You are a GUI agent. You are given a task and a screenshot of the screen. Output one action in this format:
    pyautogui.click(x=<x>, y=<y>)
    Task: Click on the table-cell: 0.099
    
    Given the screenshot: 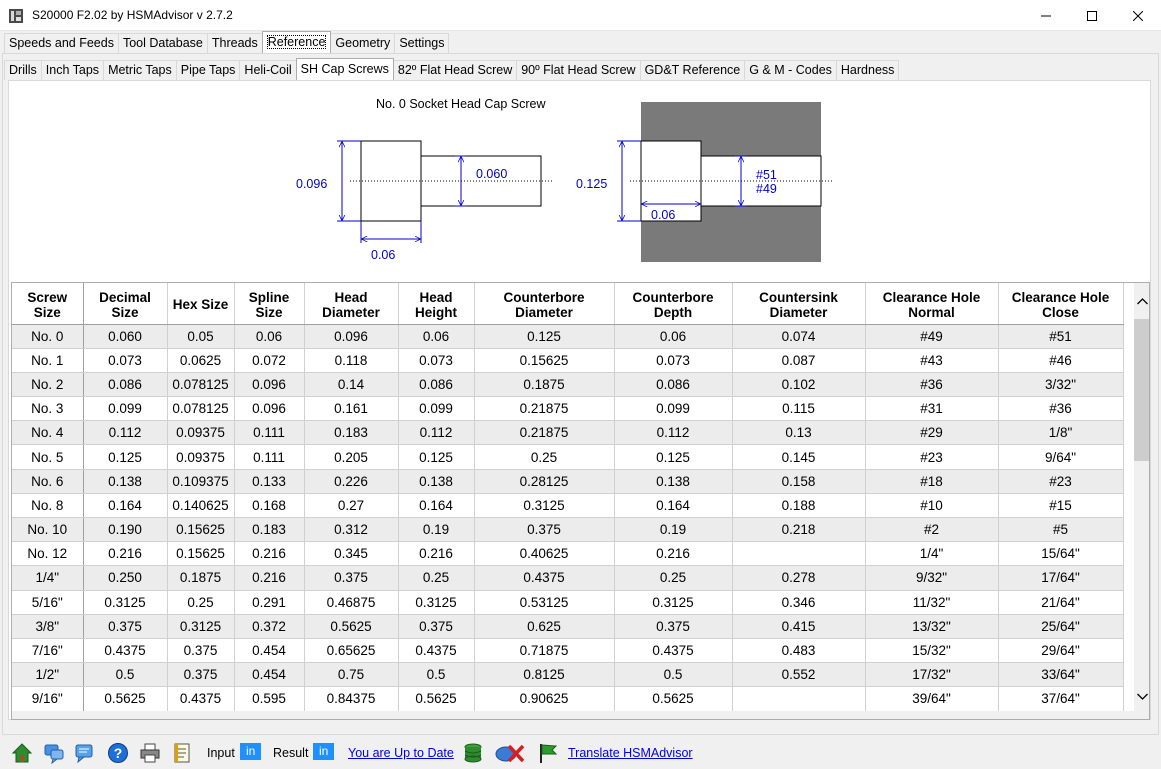 What is the action you would take?
    pyautogui.click(x=125, y=409)
    